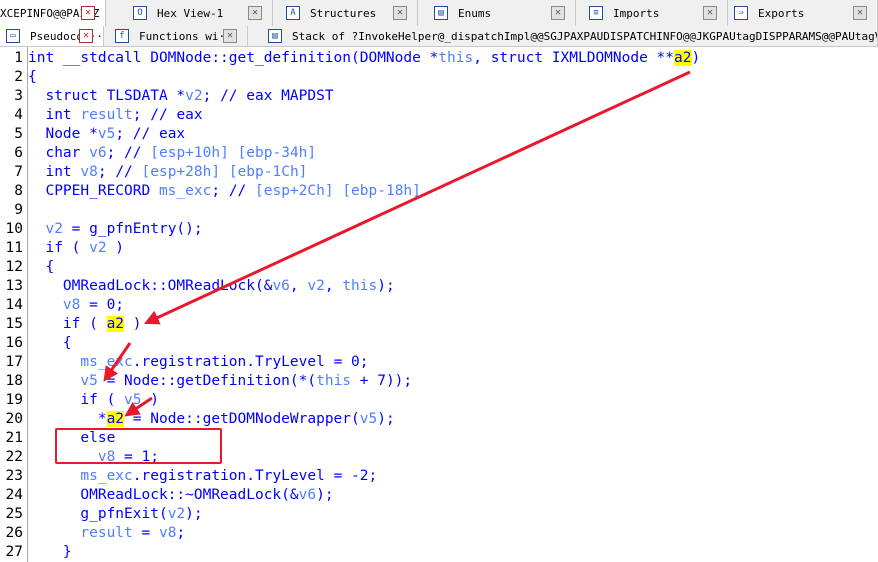 This screenshot has height=562, width=878. Describe the element at coordinates (14, 305) in the screenshot. I see `line-number: 14` at that location.